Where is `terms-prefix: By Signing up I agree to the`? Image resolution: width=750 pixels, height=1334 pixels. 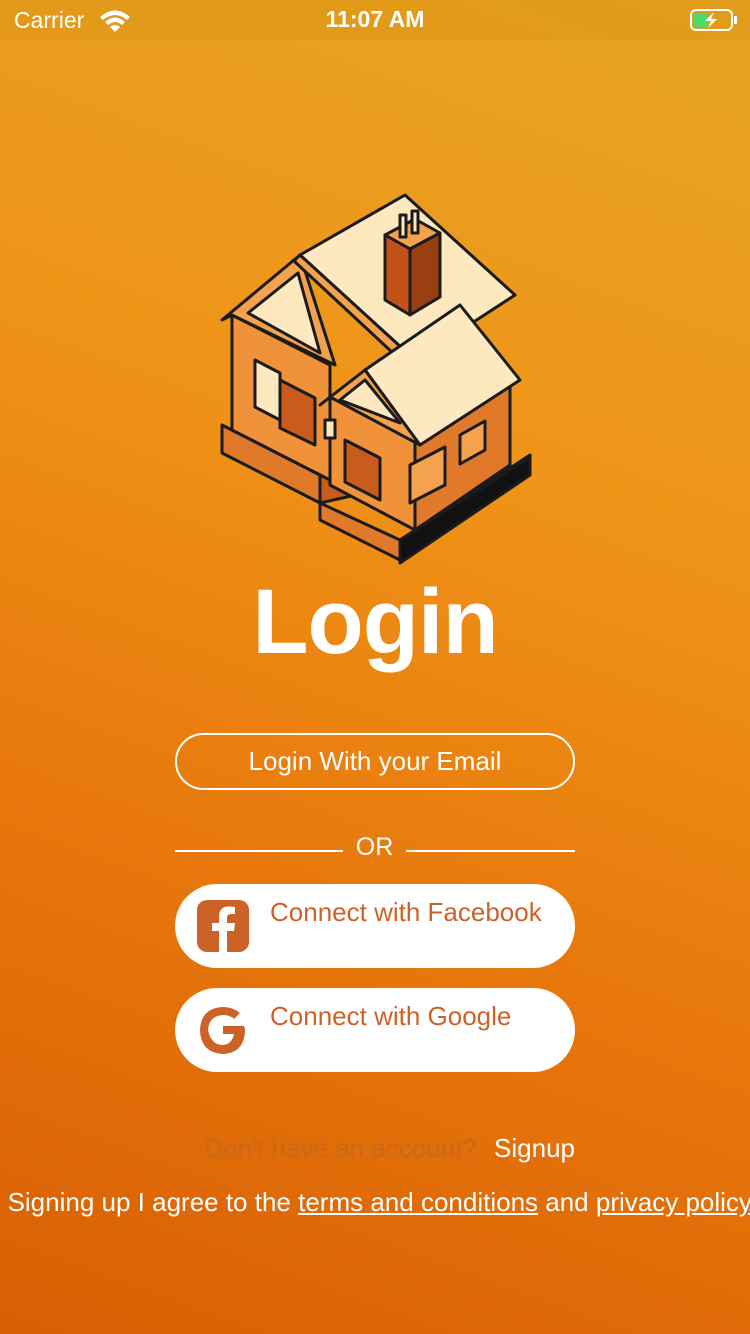
terms-prefix: By Signing up I agree to the is located at coordinates (149, 1202).